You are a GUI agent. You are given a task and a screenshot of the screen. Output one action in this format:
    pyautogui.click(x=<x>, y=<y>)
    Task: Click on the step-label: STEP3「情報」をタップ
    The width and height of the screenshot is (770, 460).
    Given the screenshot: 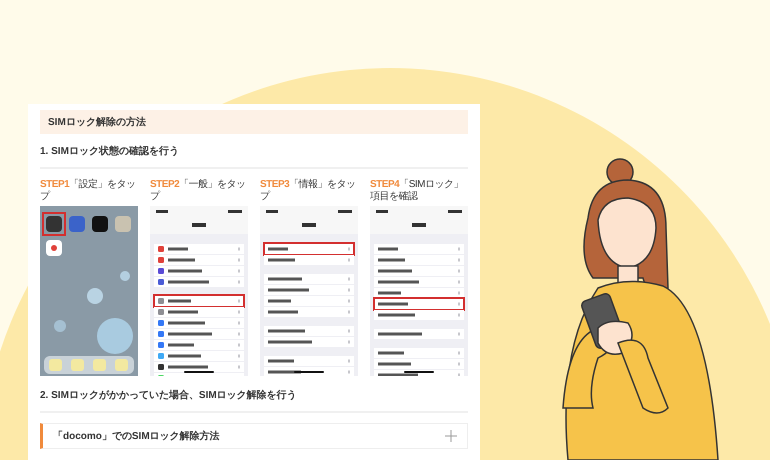 What is the action you would take?
    pyautogui.click(x=308, y=191)
    